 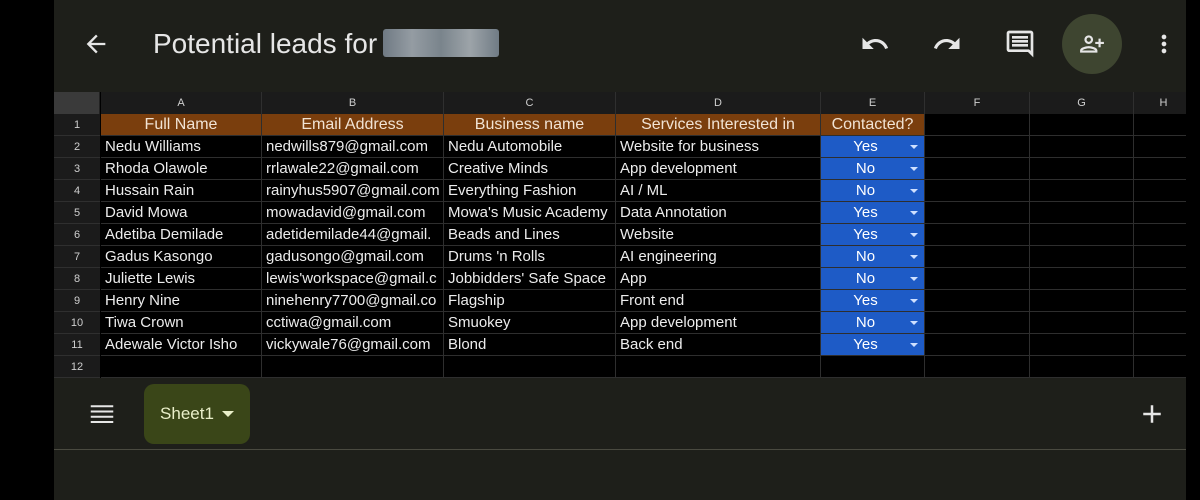 What do you see at coordinates (718, 147) in the screenshot?
I see `data-cell: Website for business` at bounding box center [718, 147].